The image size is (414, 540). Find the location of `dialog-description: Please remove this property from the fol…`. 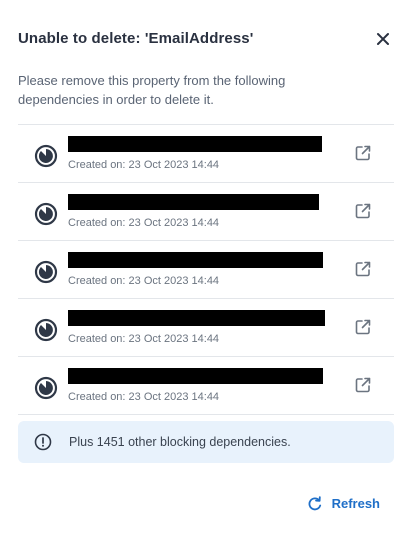

dialog-description: Please remove this property from the fol… is located at coordinates (152, 90).